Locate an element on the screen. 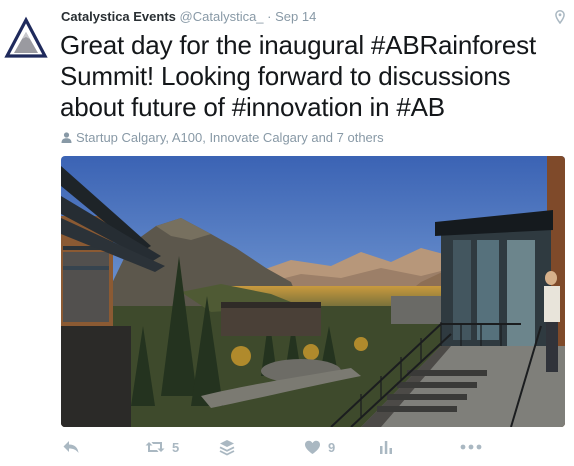 The height and width of the screenshot is (466, 574). like-count: 9 is located at coordinates (332, 447).